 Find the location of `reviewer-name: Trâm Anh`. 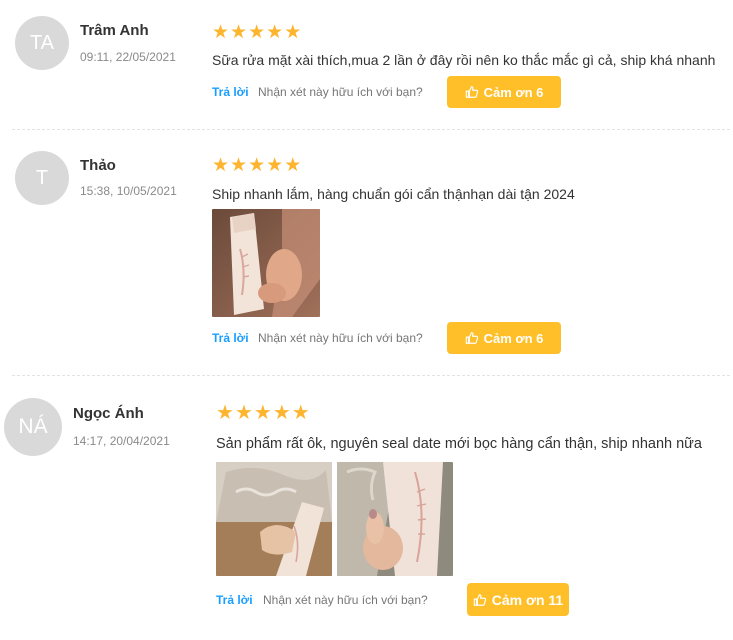

reviewer-name: Trâm Anh is located at coordinates (114, 30).